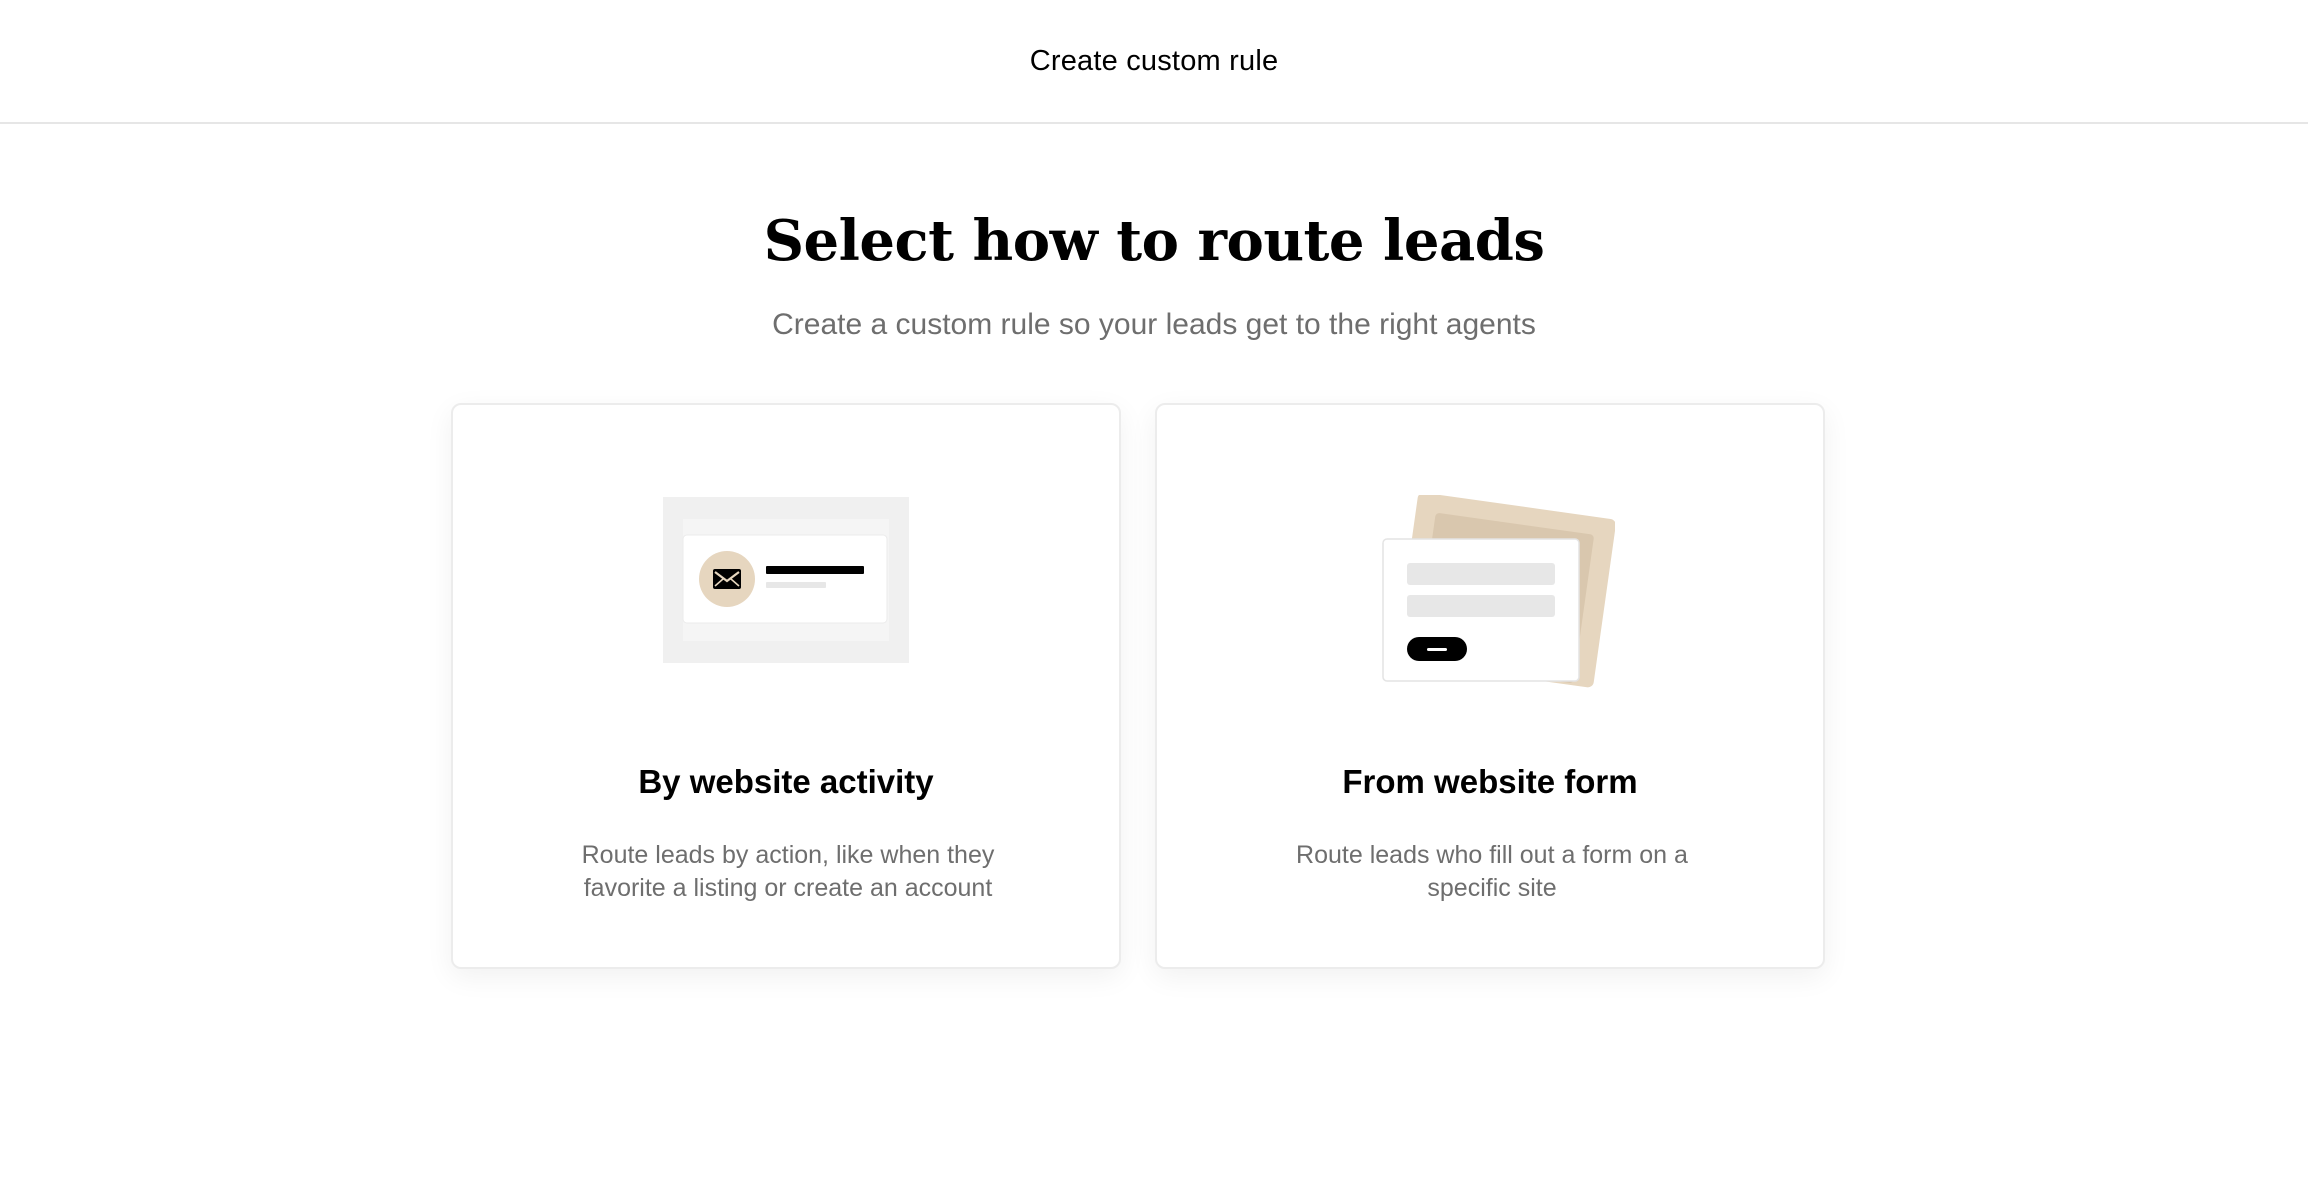 This screenshot has height=1196, width=2308. I want to click on website-activity-illustration, so click(786, 595).